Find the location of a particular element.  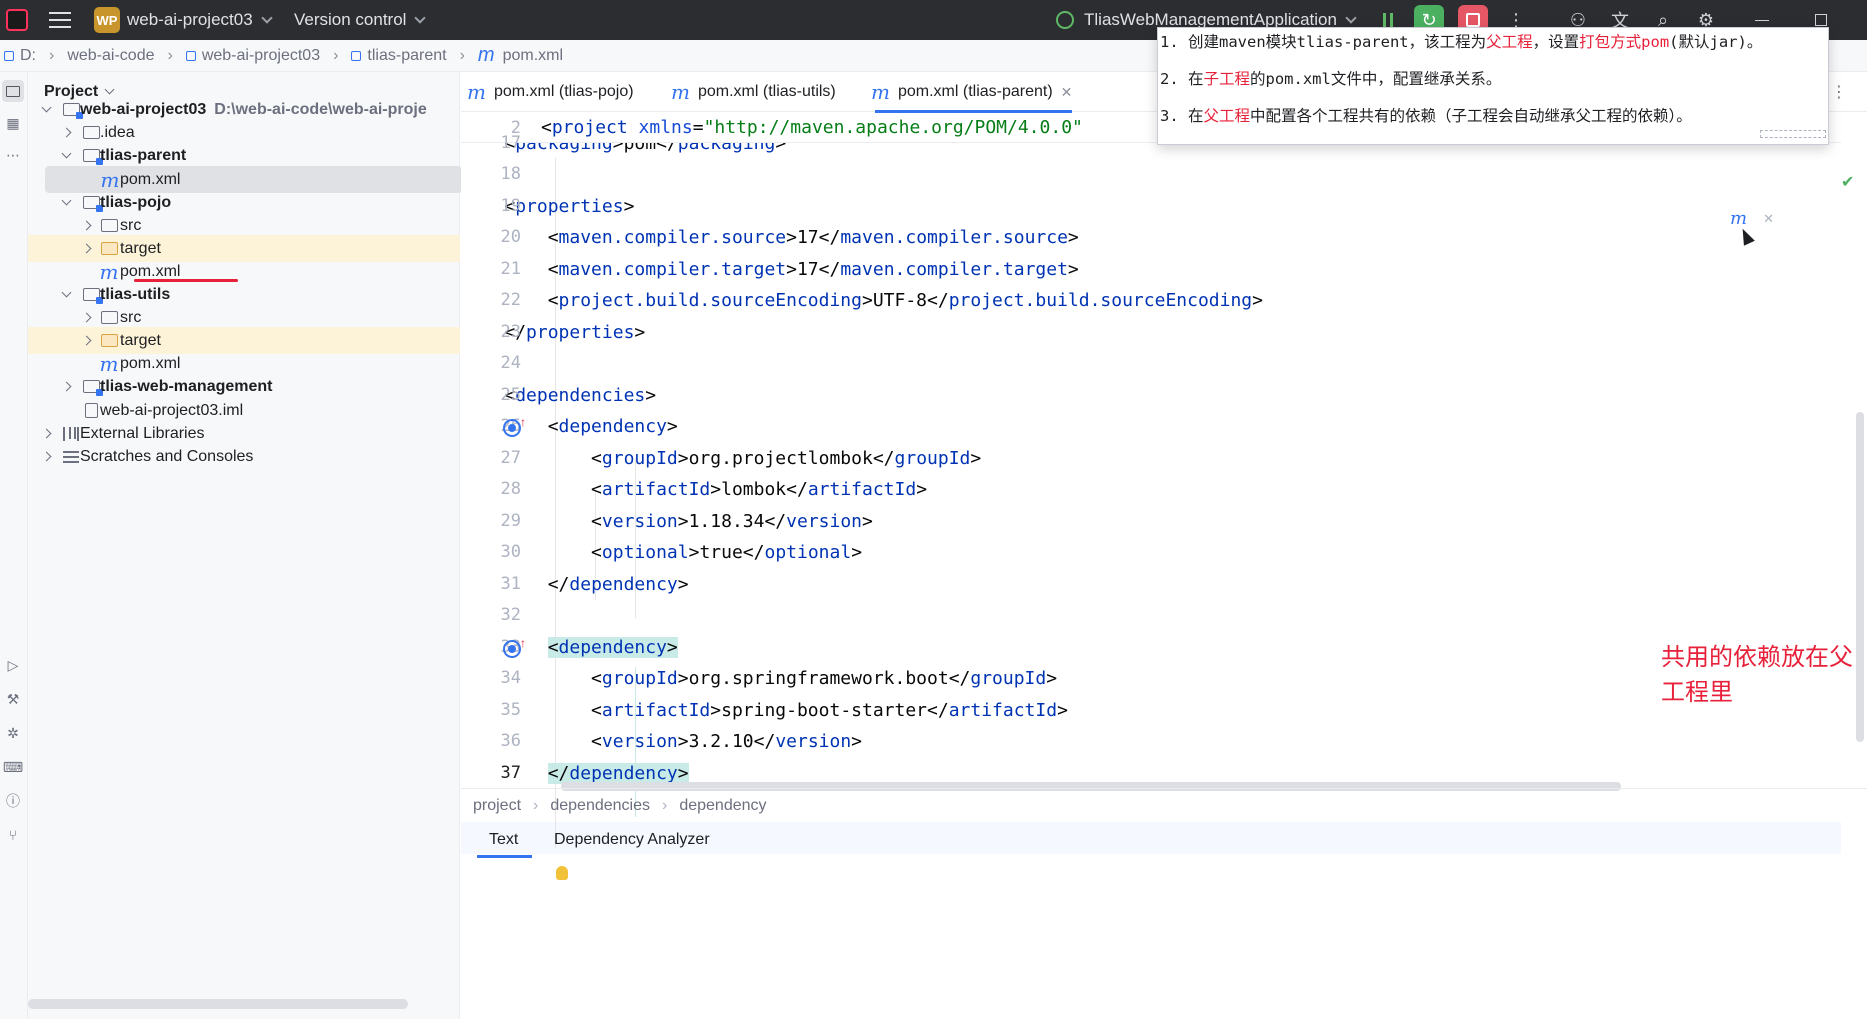

tree-item-label: External Libraries is located at coordinates (142, 433).